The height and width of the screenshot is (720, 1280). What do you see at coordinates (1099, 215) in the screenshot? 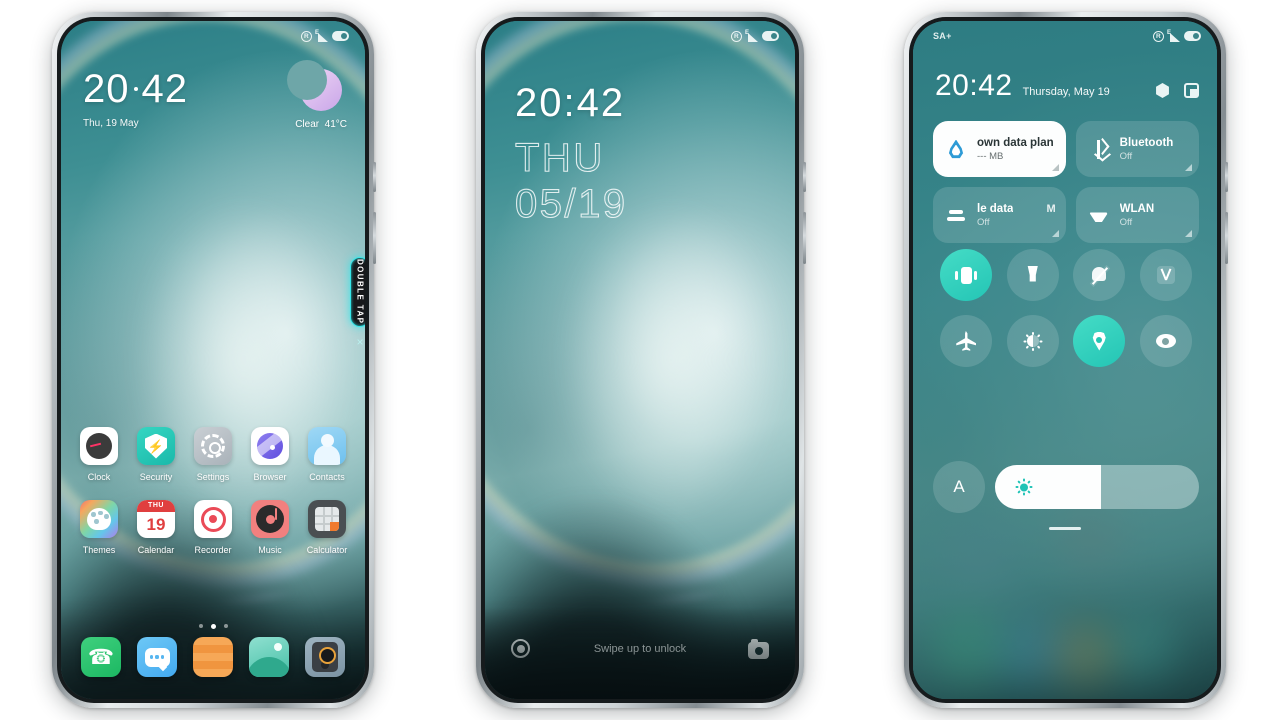
I see `wifi-icon` at bounding box center [1099, 215].